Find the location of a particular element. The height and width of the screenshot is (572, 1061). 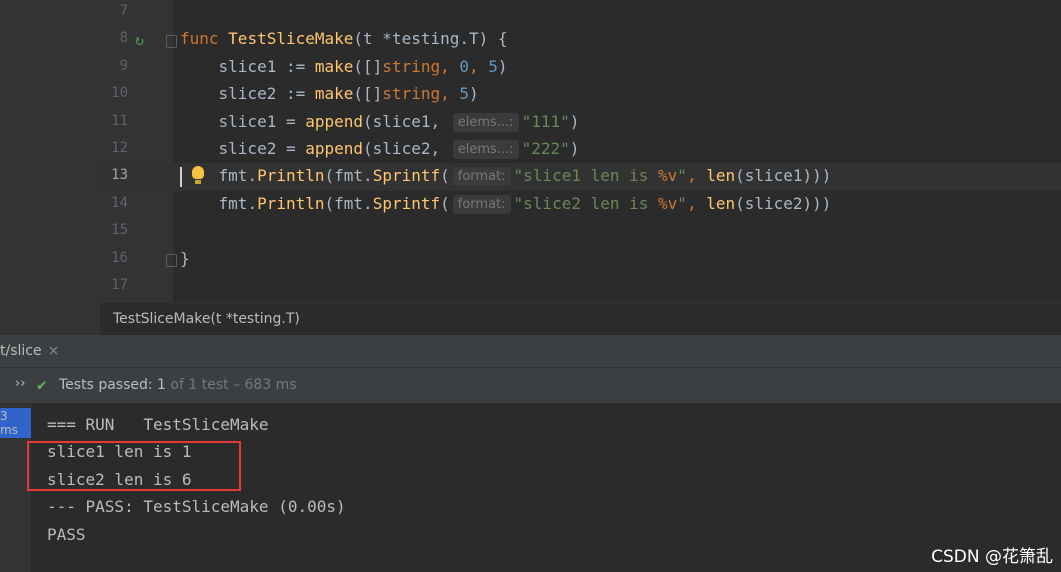

console-line: === RUN TestSliceMake is located at coordinates (158, 424).